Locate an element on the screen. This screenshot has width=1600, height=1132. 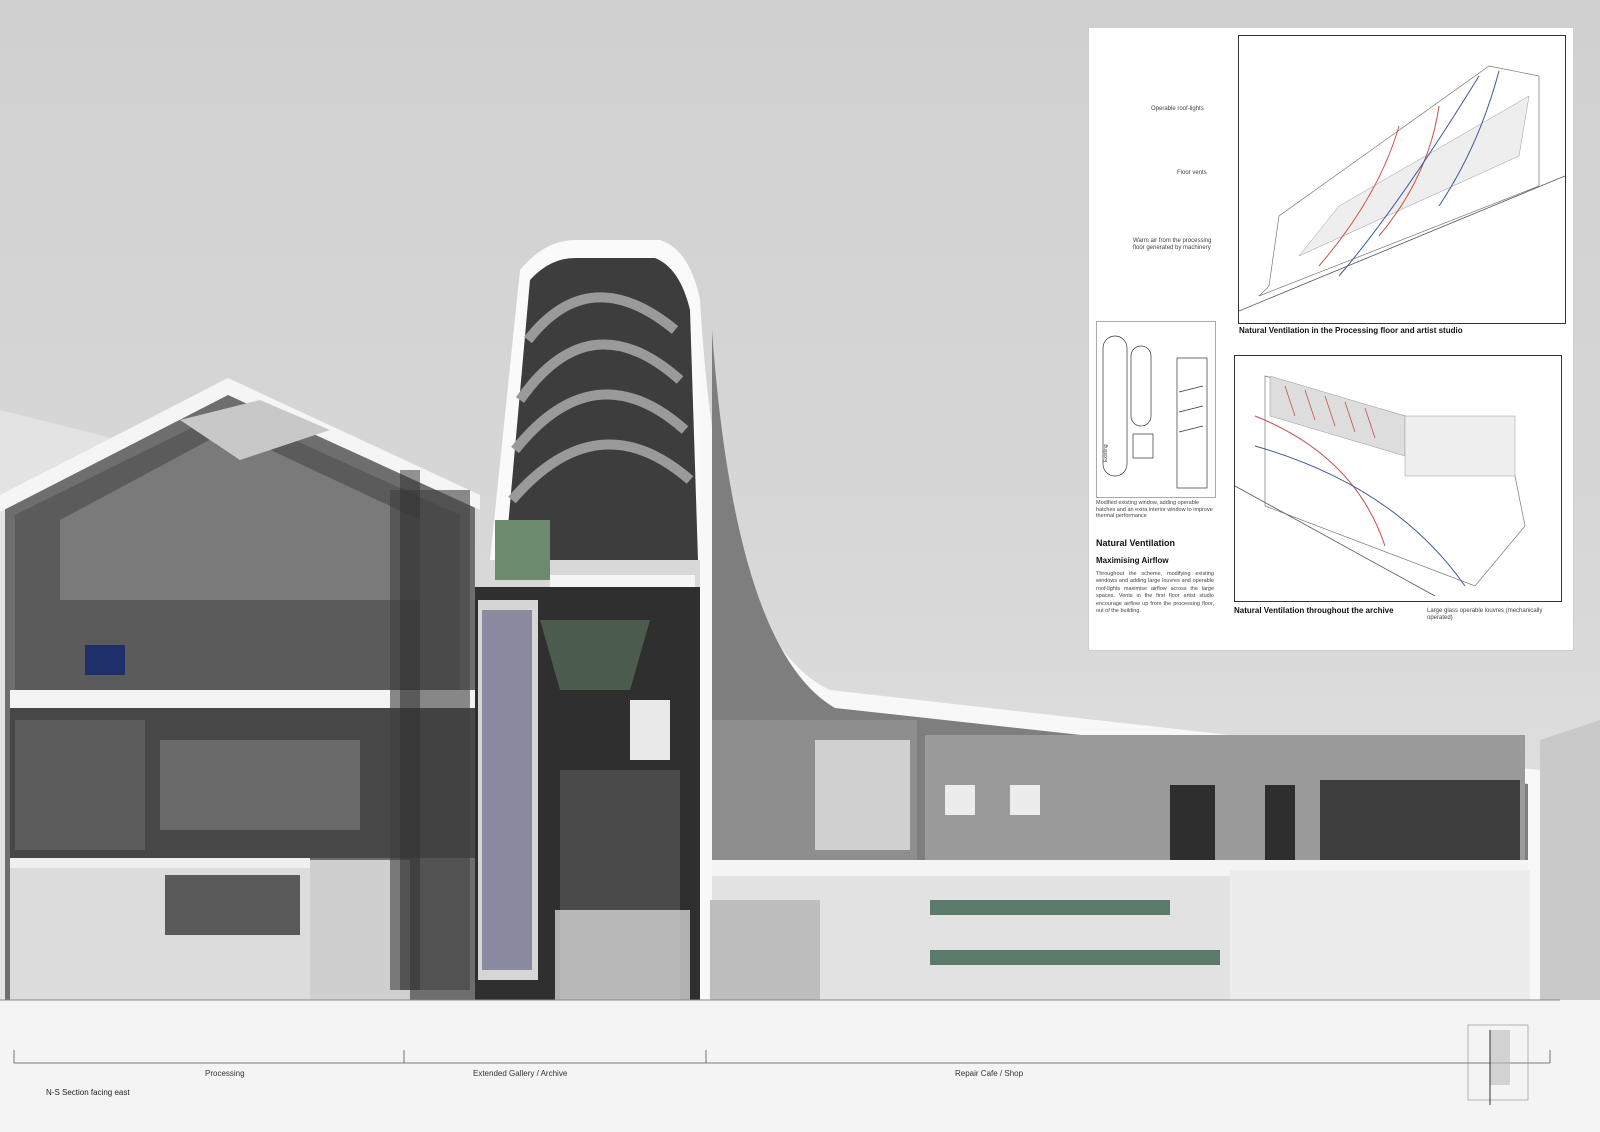
processing-ventilation-diagram is located at coordinates (1402, 179).